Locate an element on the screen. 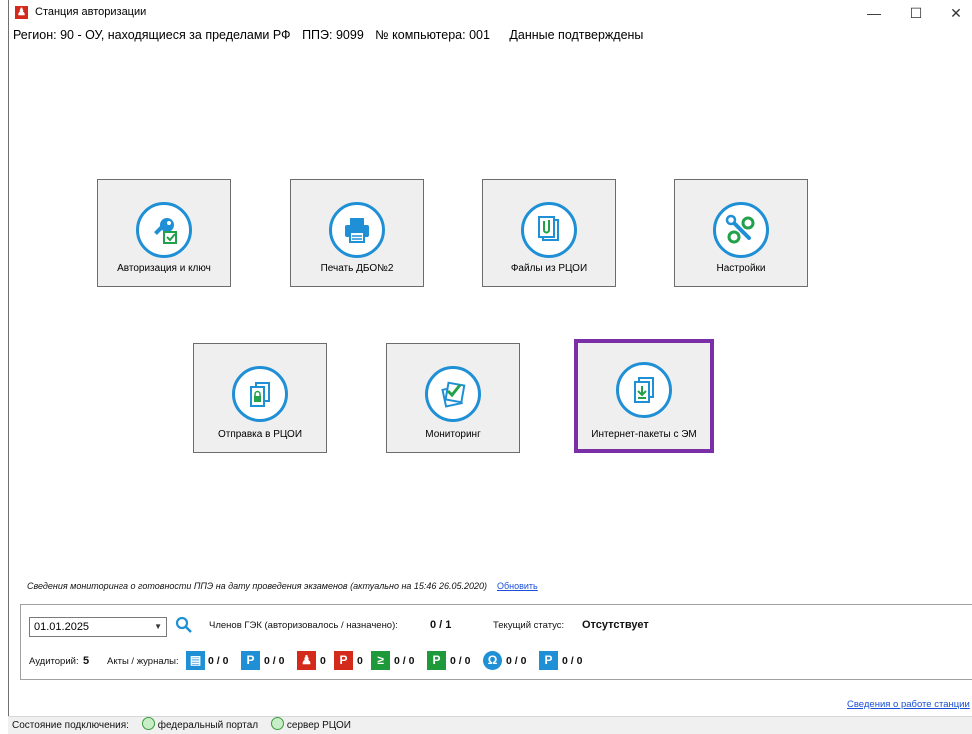 This screenshot has height=734, width=972. tile-files-from-rcoi: Файлы из РЦОИ is located at coordinates (549, 233).